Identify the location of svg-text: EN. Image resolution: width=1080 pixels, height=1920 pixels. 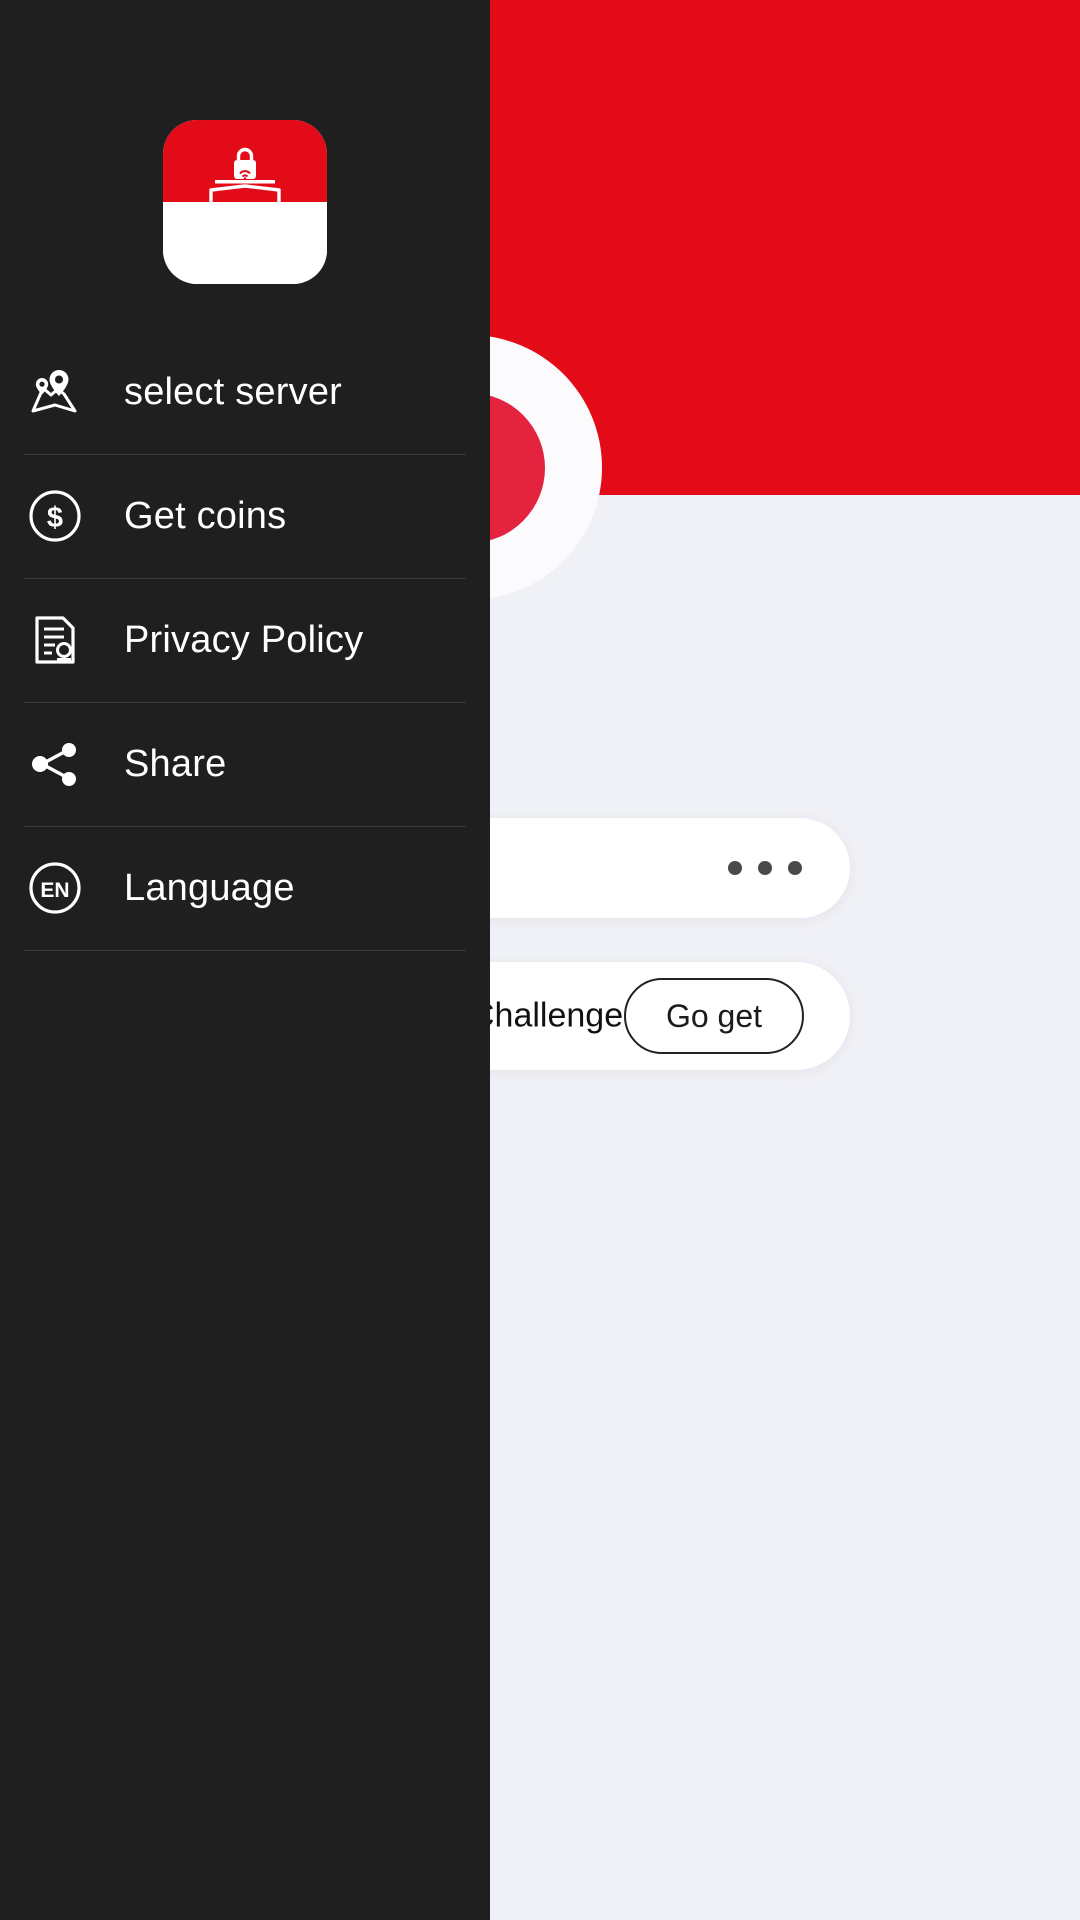
(54, 890).